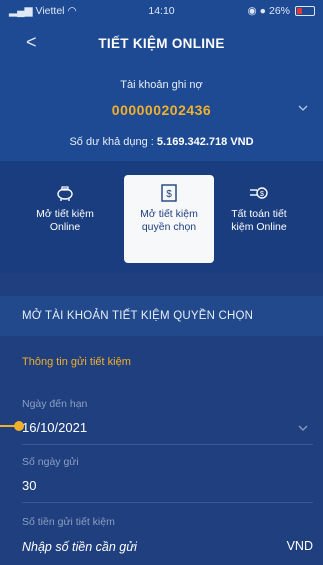 Image resolution: width=323 pixels, height=565 pixels. Describe the element at coordinates (169, 219) in the screenshot. I see `open-flexible-savings-button: $ Mở tiết kiệm quyền chọn` at that location.